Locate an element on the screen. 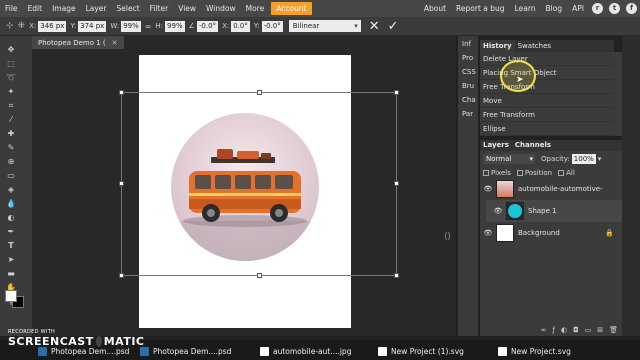  delete-layer-icon: 🗑 is located at coordinates (613, 330).